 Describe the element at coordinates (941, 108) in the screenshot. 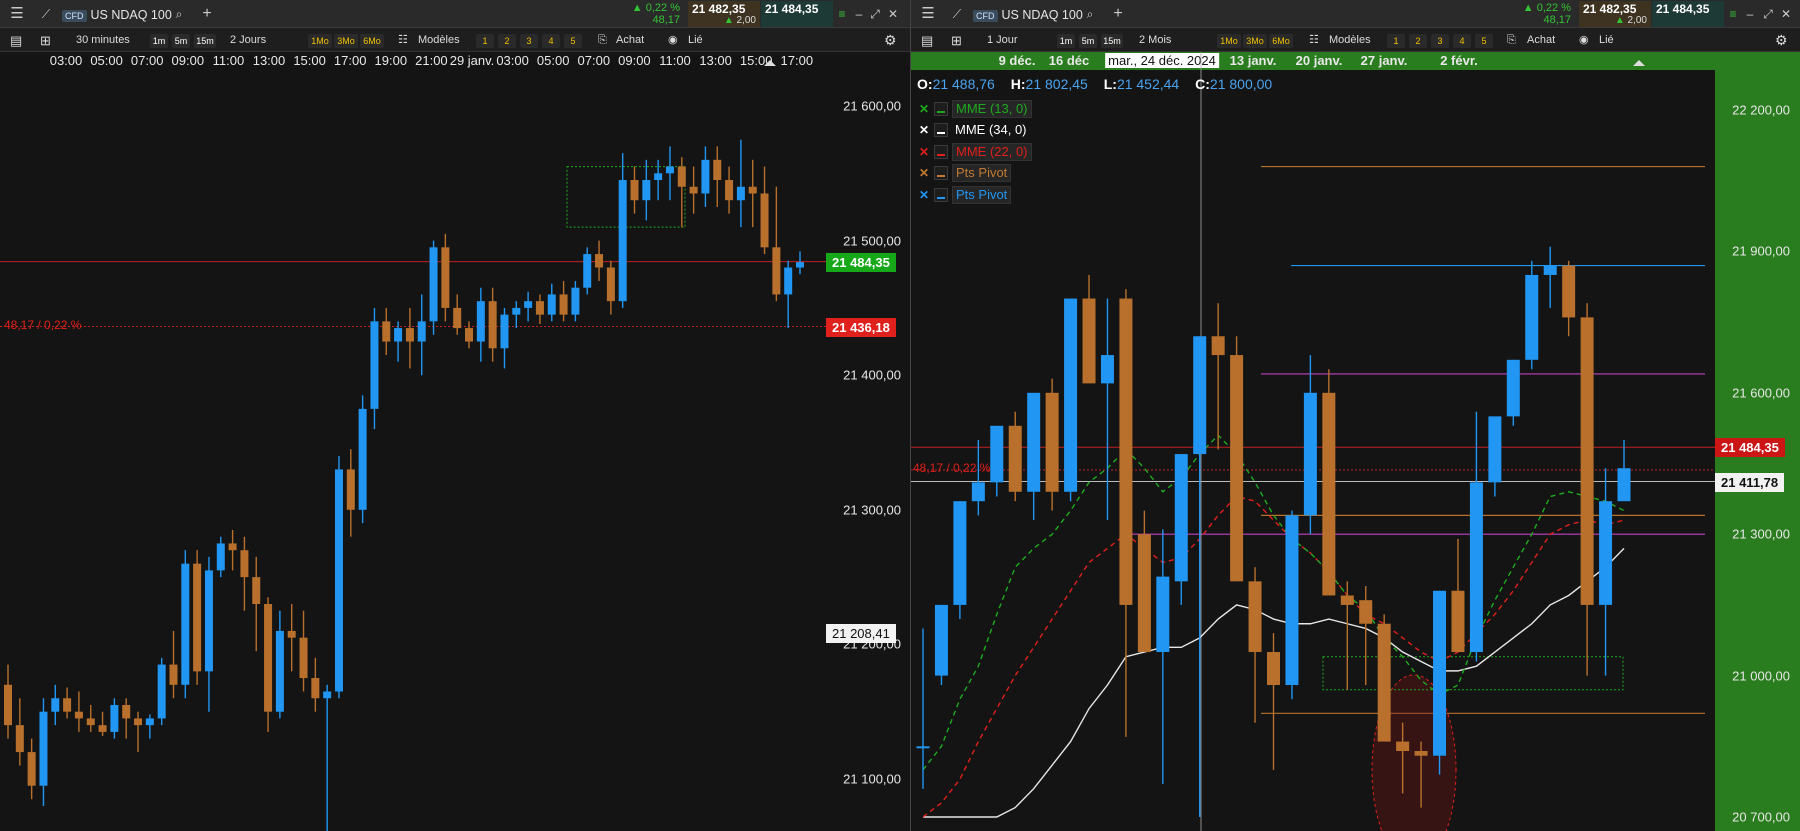

I see `indicator-color-swatch` at that location.